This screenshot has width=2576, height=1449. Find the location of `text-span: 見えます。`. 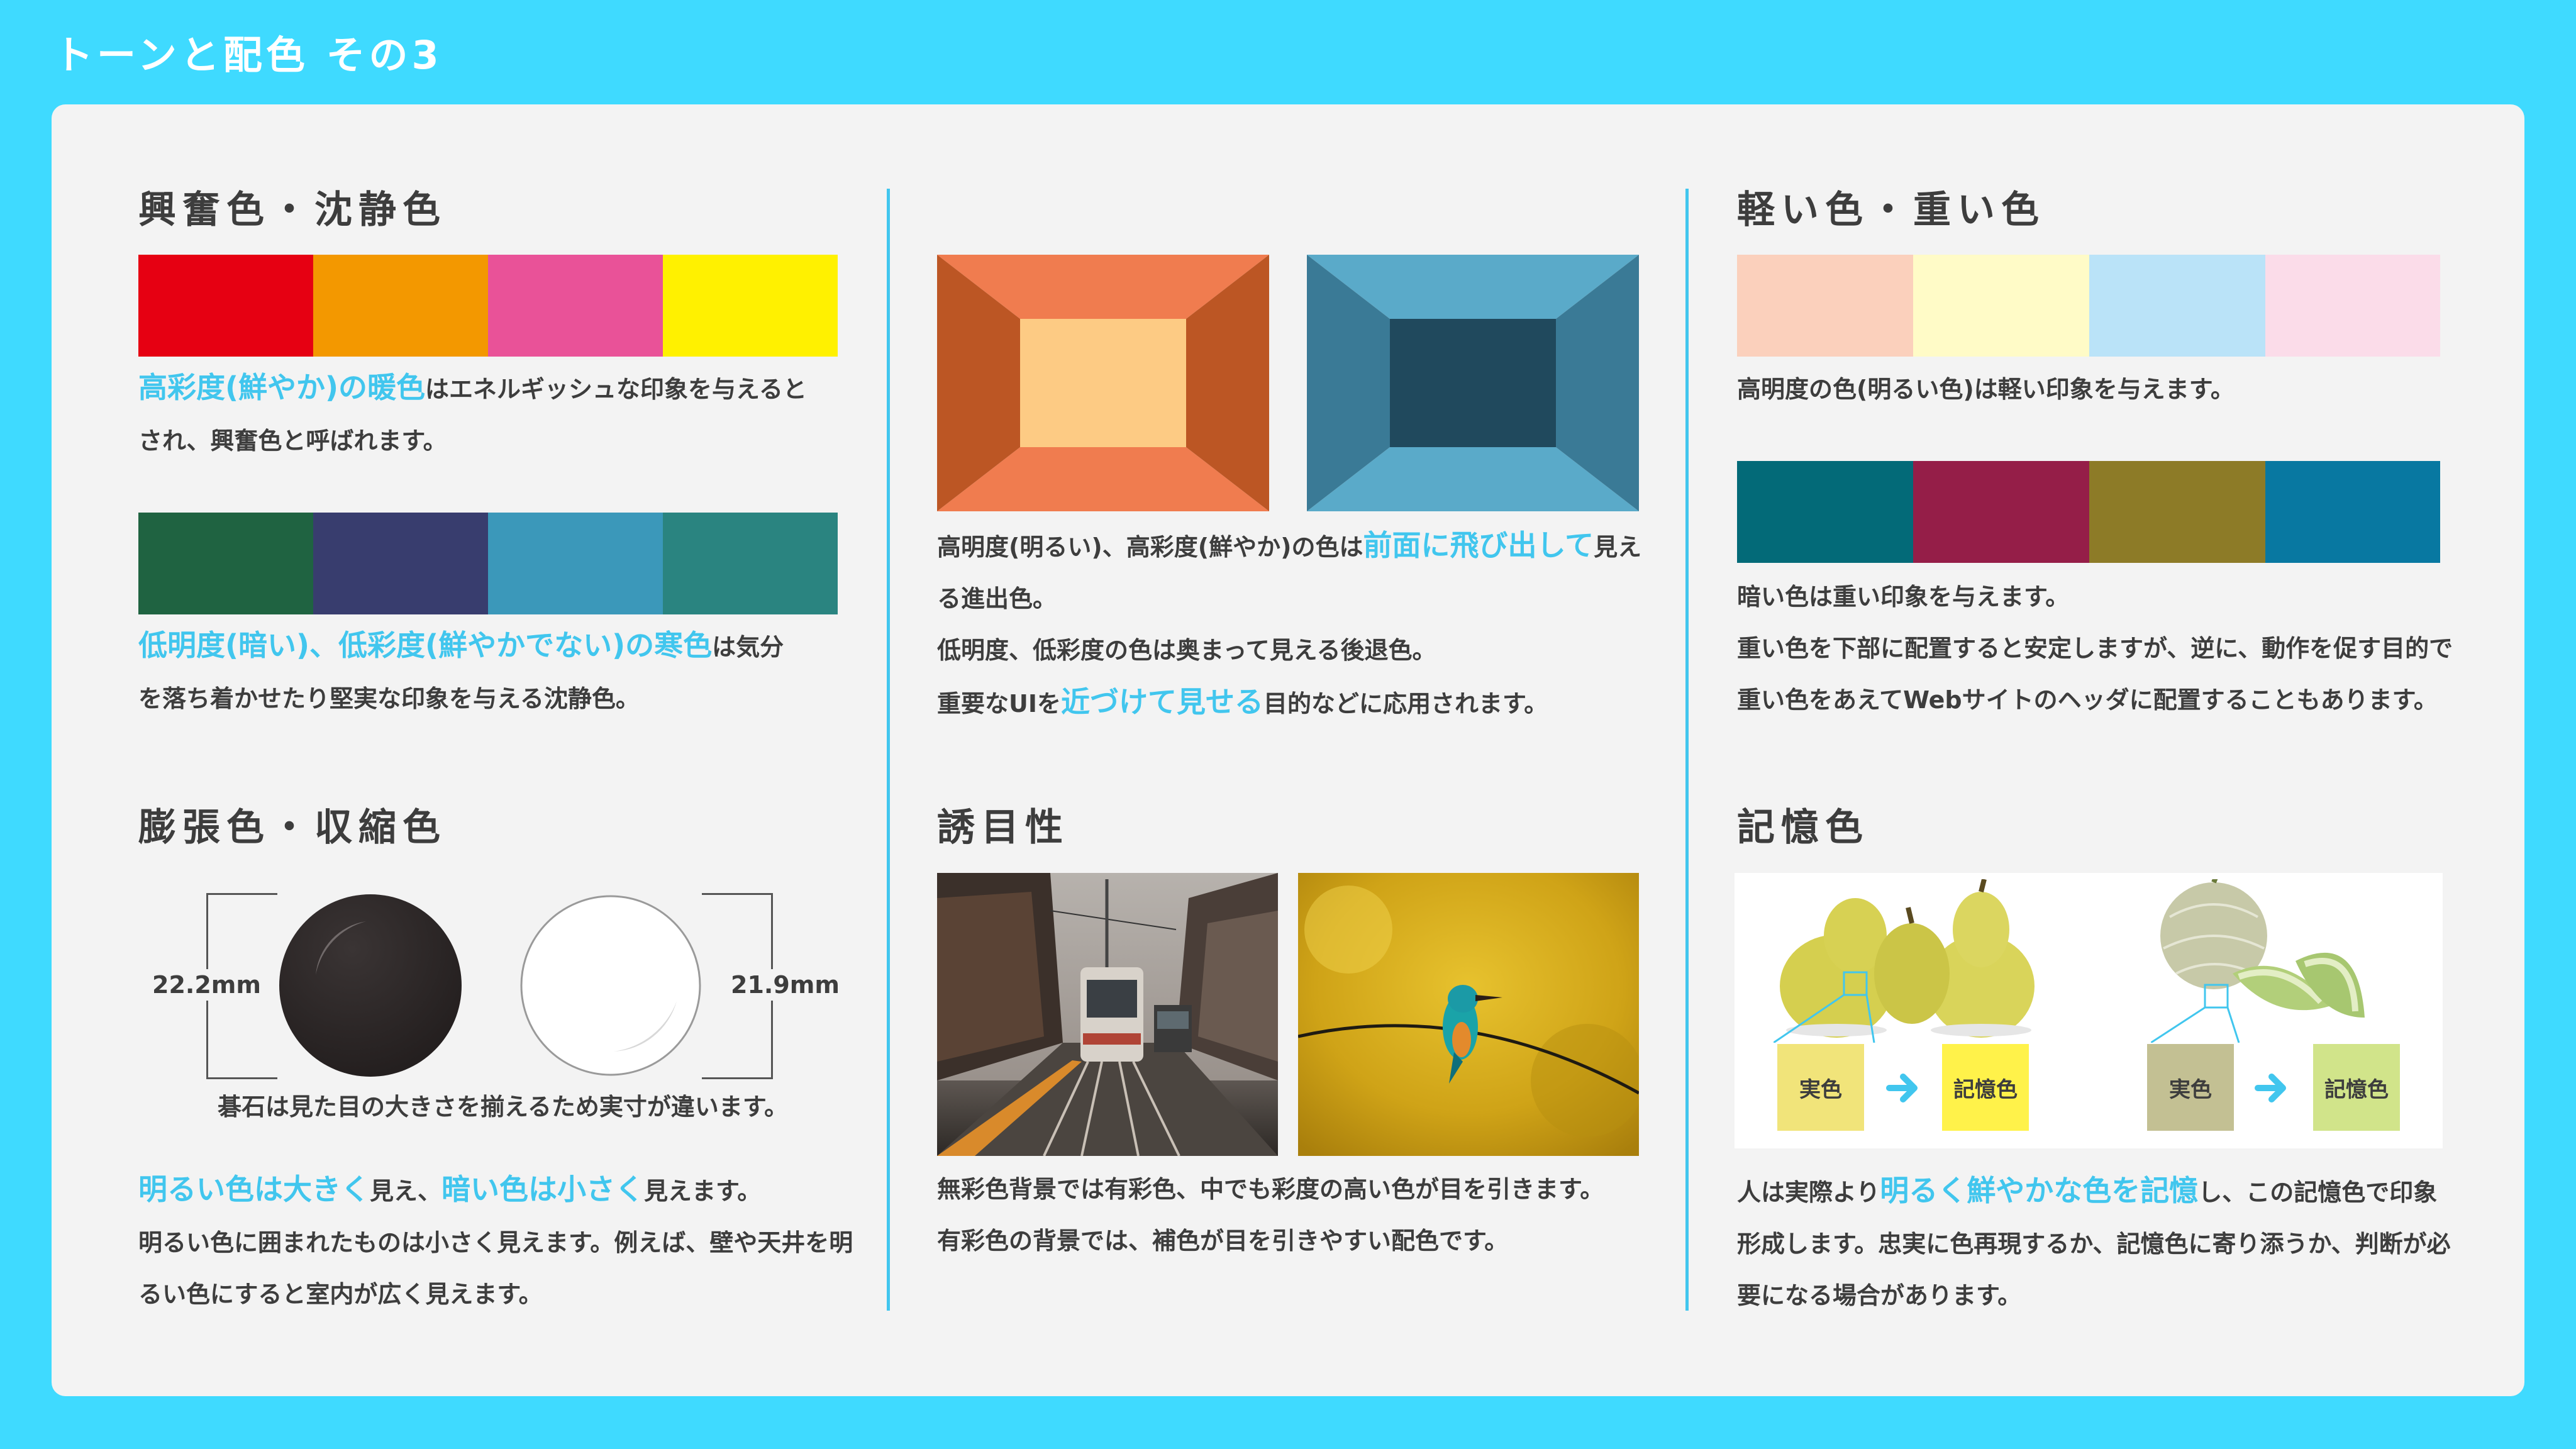

text-span: 見えます。 is located at coordinates (703, 1191).